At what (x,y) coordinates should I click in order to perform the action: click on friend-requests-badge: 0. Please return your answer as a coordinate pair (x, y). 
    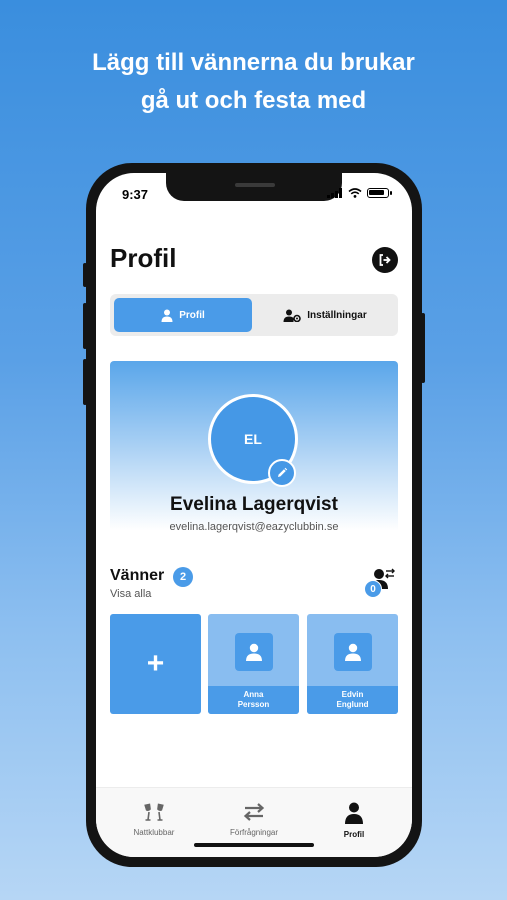
    Looking at the image, I should click on (373, 589).